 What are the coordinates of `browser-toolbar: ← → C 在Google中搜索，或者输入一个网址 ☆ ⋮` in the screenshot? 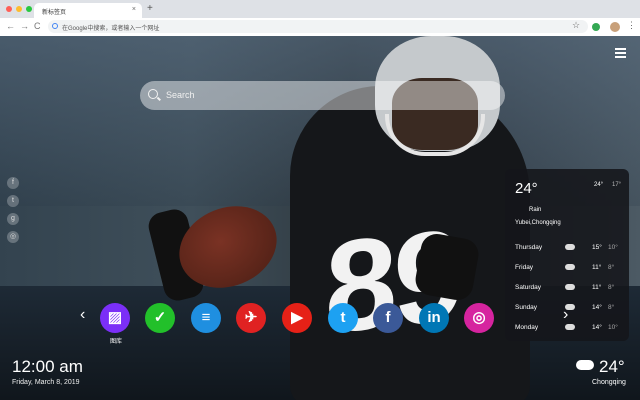 It's located at (320, 27).